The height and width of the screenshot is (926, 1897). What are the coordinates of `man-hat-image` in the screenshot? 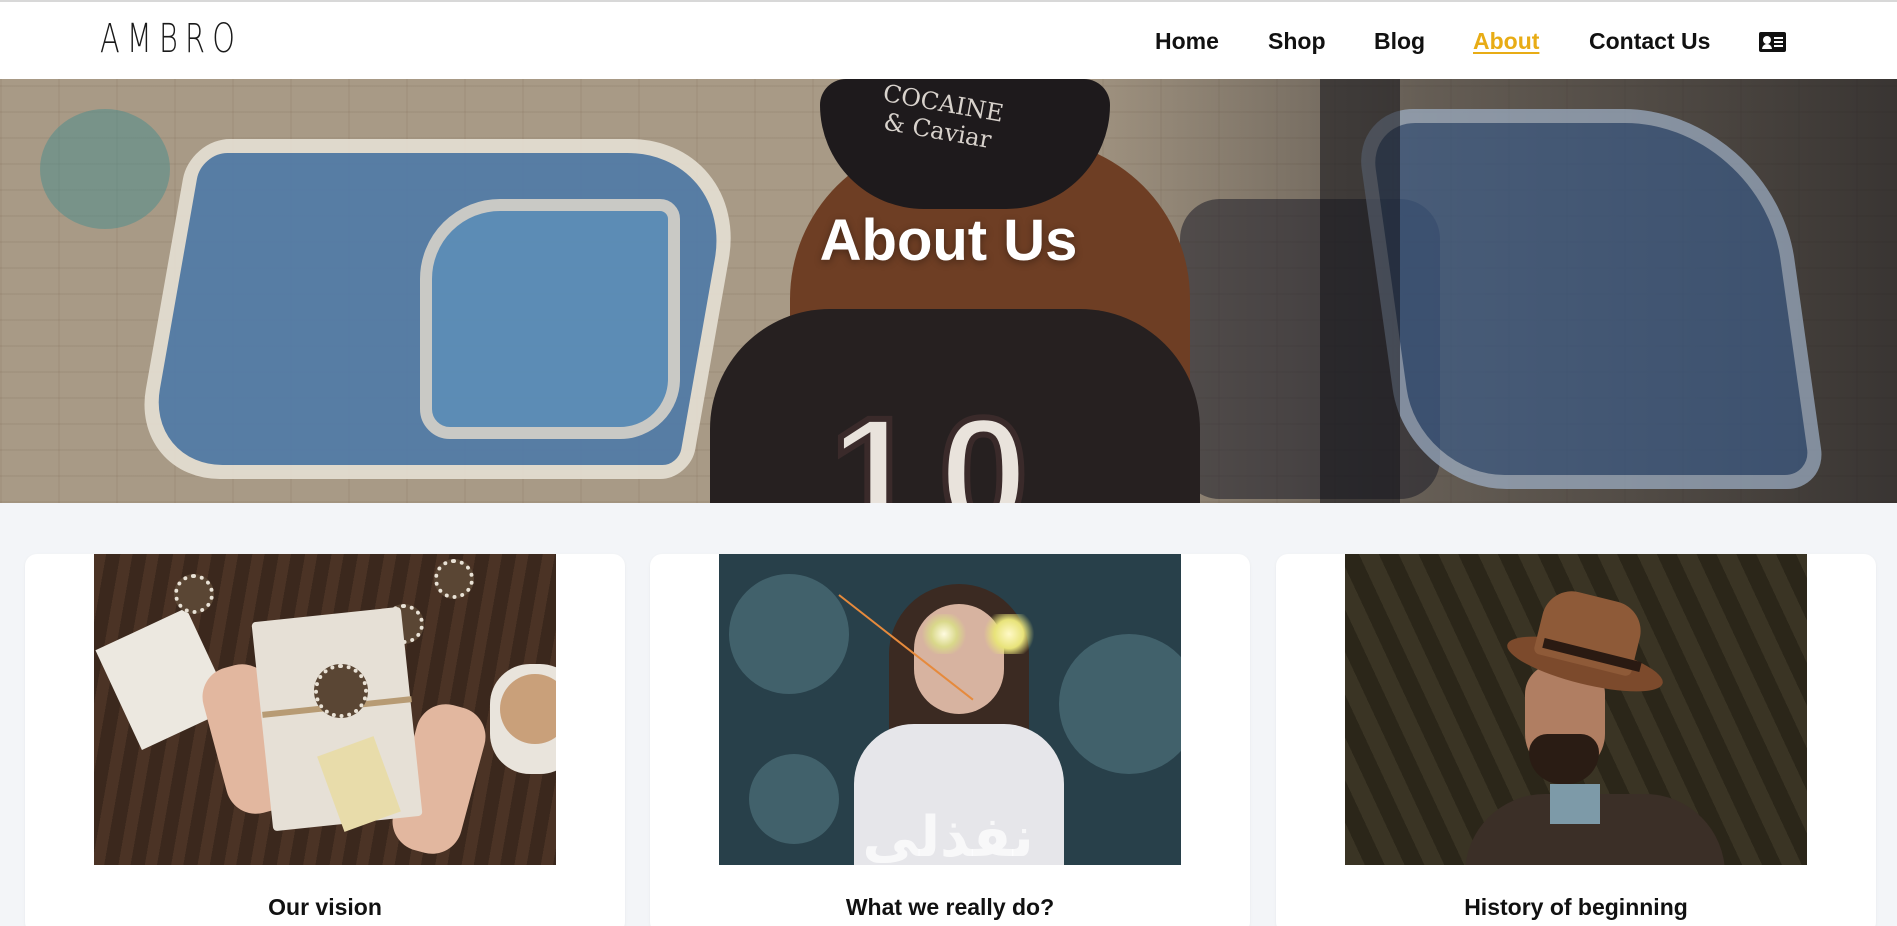 It's located at (1576, 709).